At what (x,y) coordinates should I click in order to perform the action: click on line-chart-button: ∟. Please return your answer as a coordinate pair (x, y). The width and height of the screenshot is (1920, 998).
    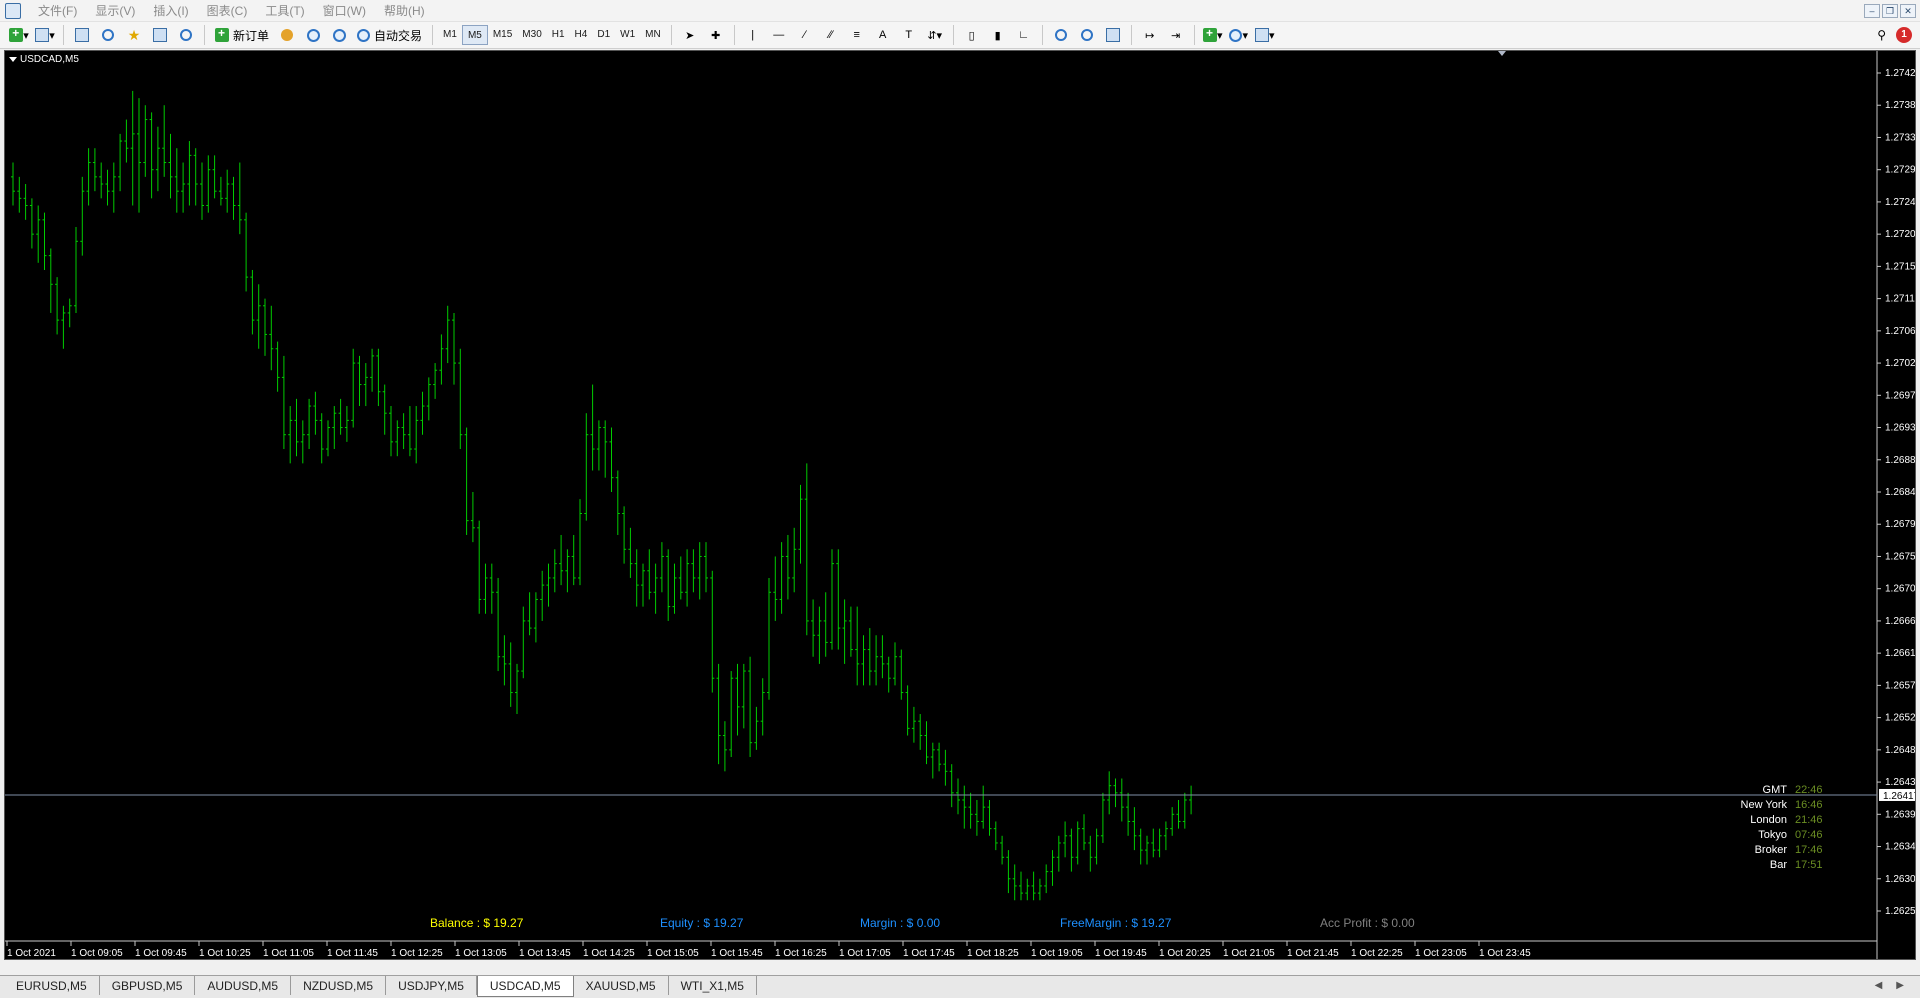
    Looking at the image, I should click on (1024, 35).